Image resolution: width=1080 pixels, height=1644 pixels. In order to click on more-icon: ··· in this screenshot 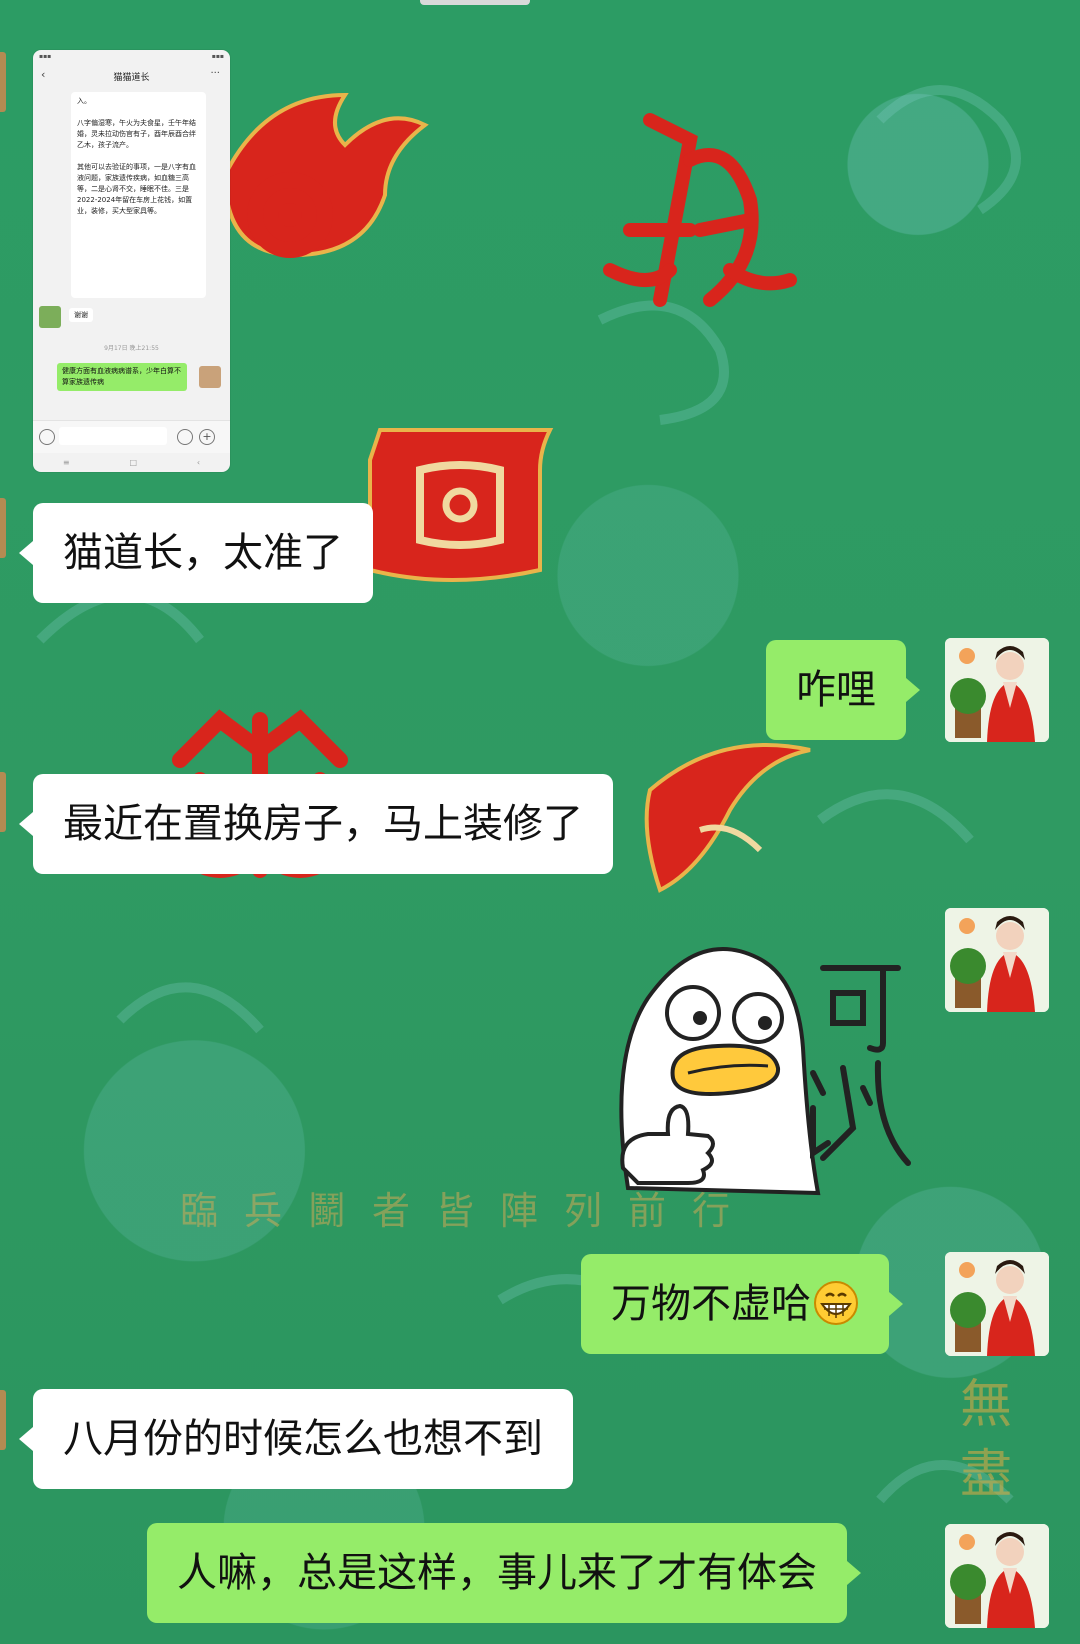, I will do `click(215, 73)`.